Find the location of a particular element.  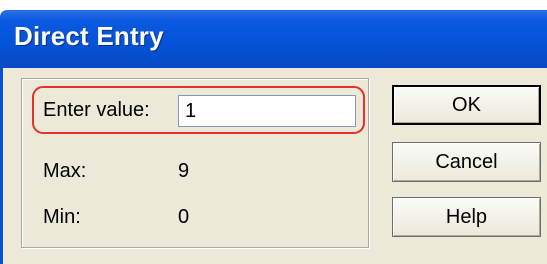

ok-button: OK is located at coordinates (466, 105).